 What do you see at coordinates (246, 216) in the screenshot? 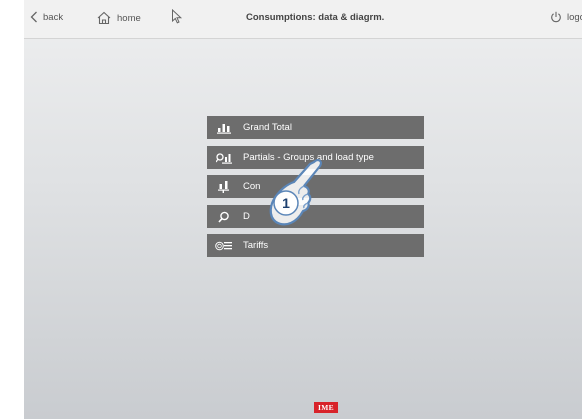
I see `menu-item-label: D` at bounding box center [246, 216].